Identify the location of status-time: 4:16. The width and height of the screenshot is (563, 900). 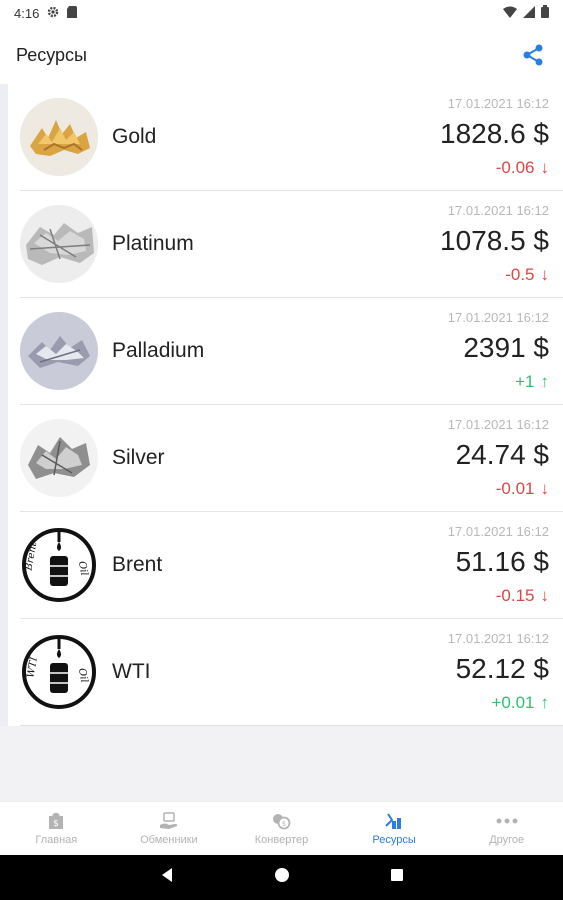
(27, 13).